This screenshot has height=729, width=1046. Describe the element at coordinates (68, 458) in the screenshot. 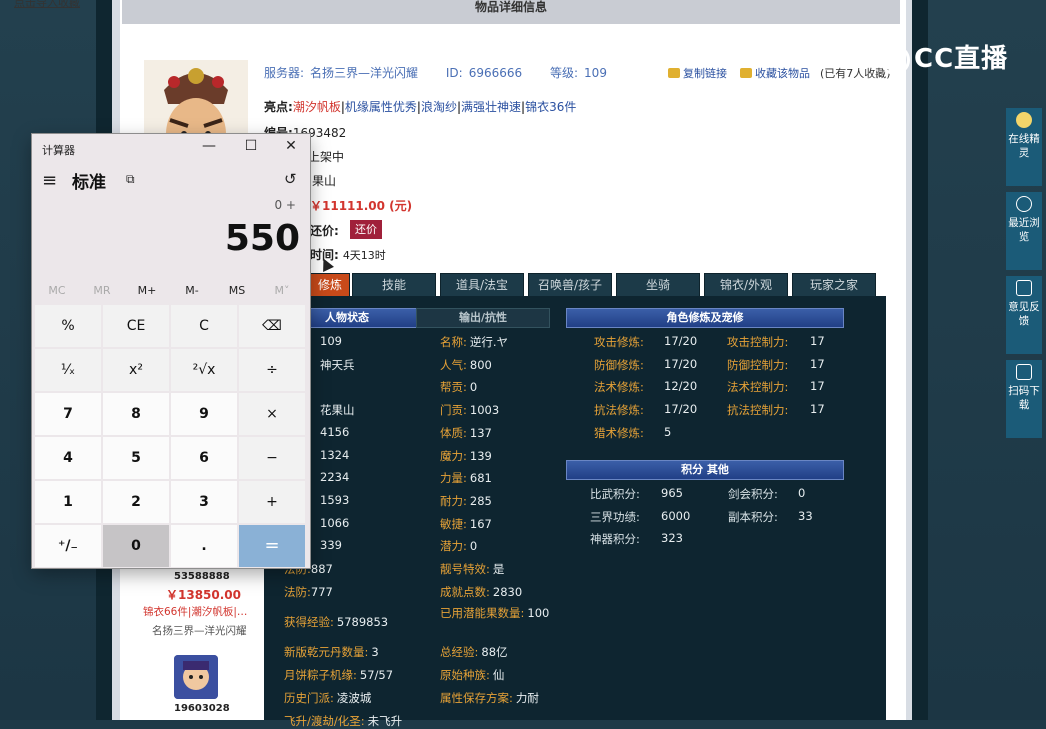

I see `digit-4-button: 4` at that location.